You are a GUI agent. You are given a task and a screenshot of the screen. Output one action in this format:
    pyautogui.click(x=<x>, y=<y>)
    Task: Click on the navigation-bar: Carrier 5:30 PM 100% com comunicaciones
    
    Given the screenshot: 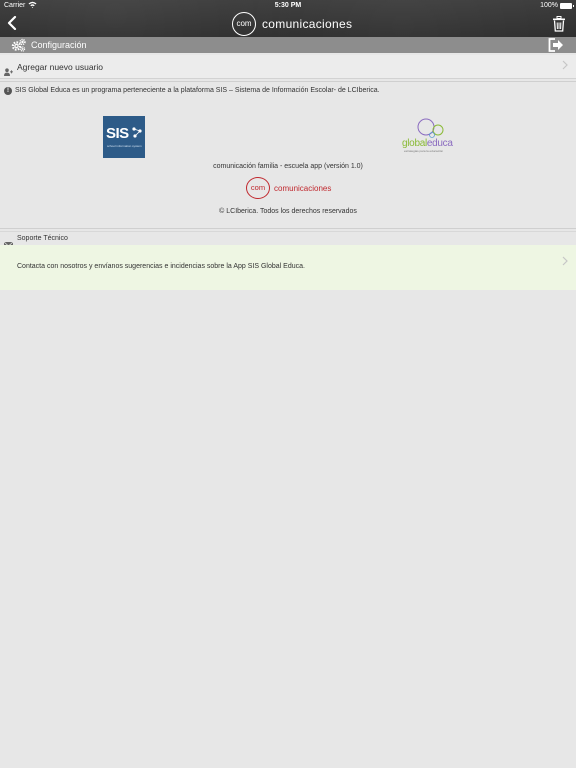 What is the action you would take?
    pyautogui.click(x=288, y=18)
    